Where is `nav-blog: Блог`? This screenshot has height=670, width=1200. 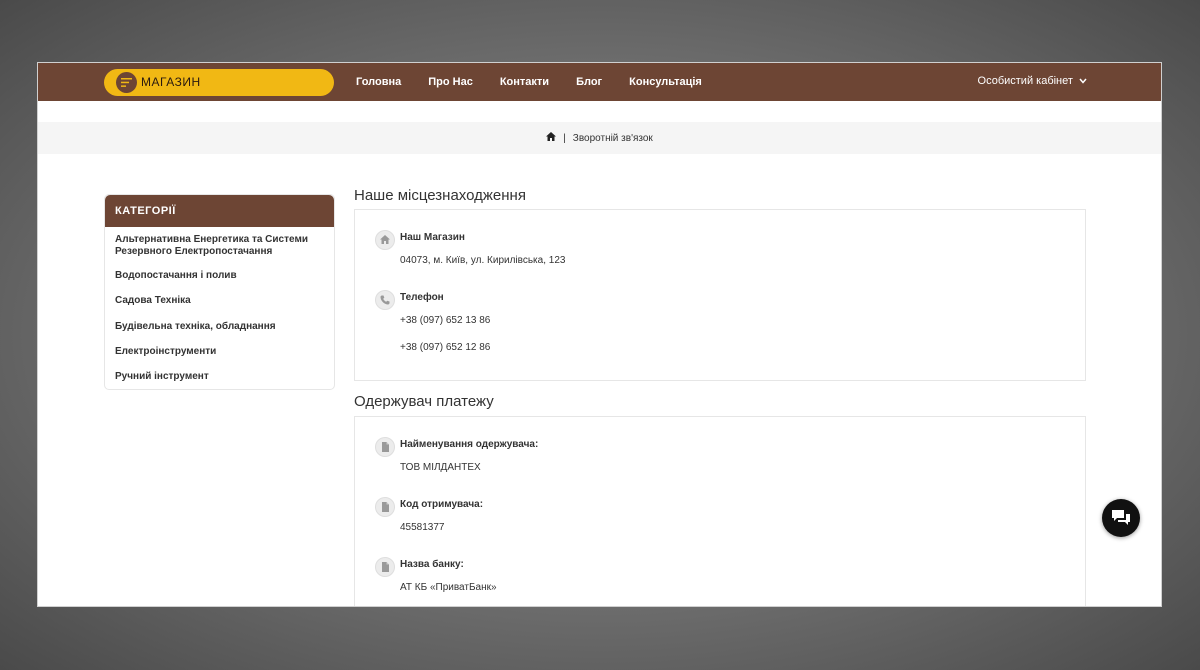
nav-blog: Блог is located at coordinates (589, 82).